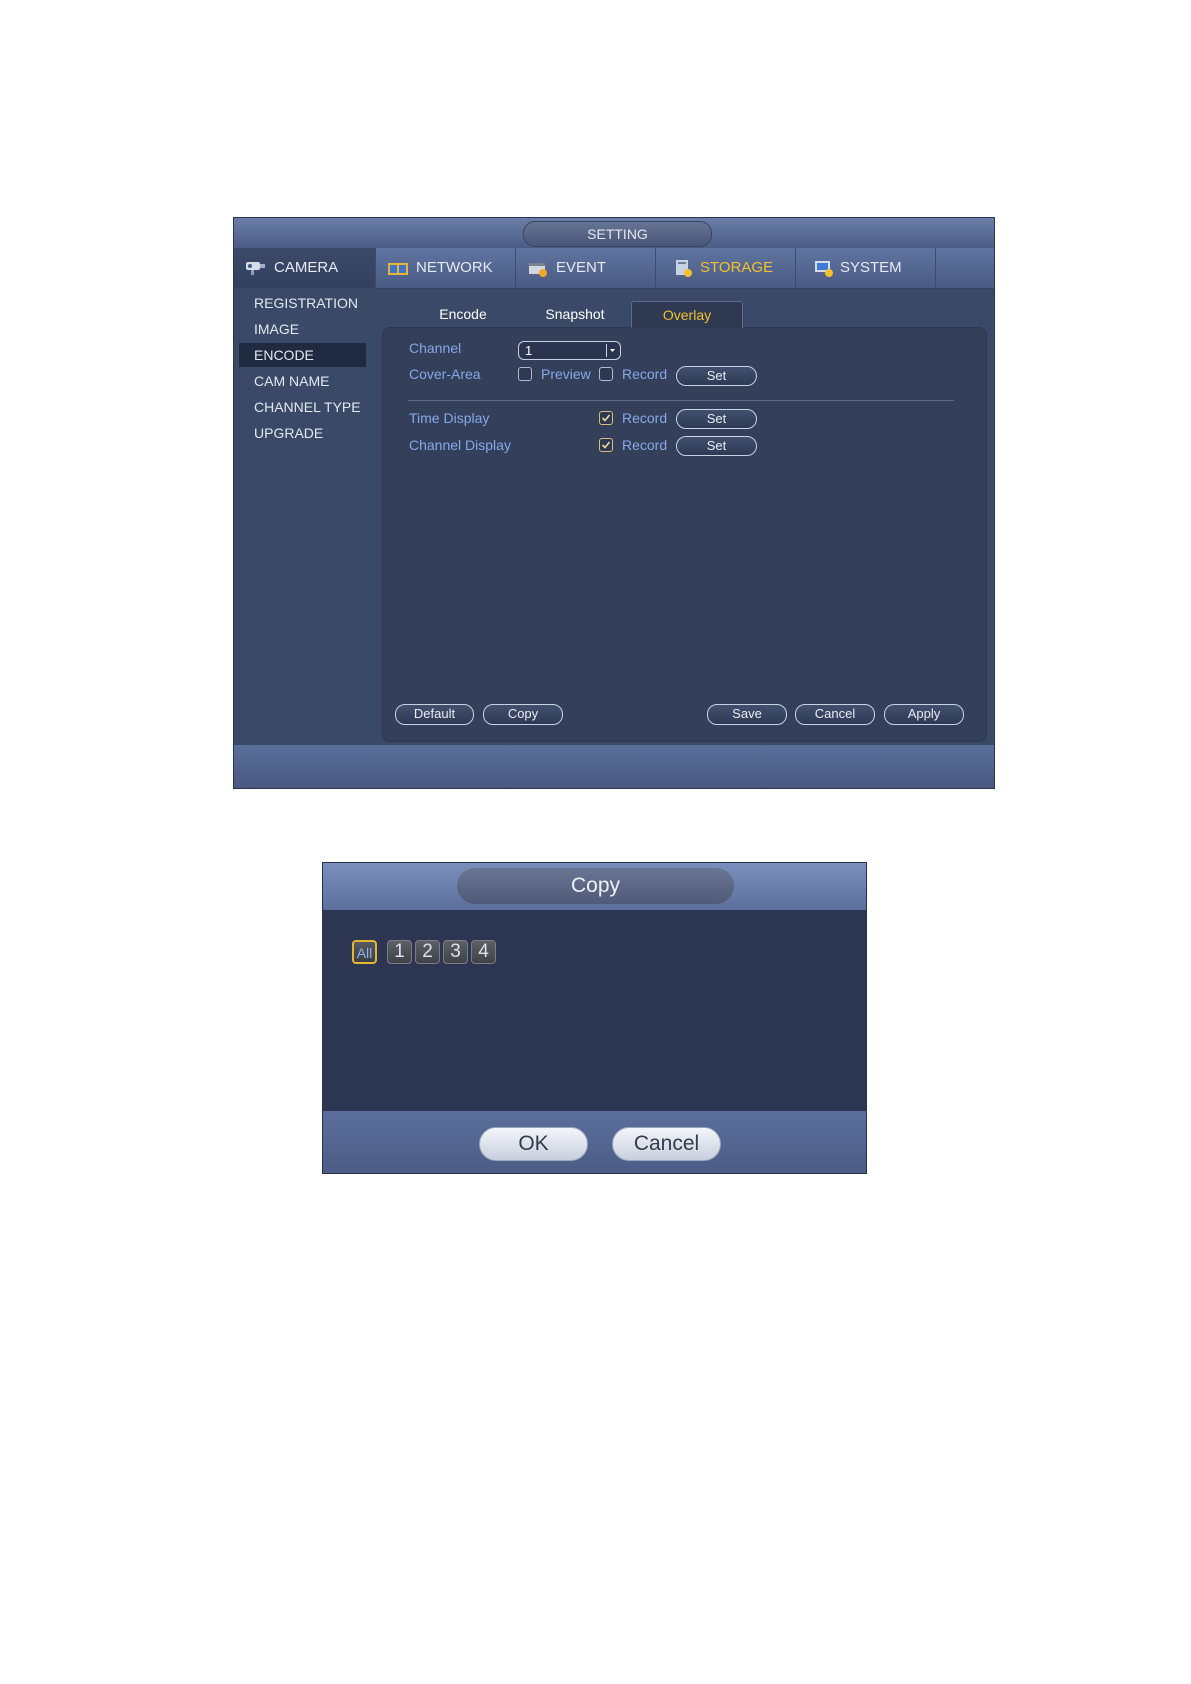 The width and height of the screenshot is (1191, 1684). Describe the element at coordinates (454, 267) in the screenshot. I see `tab-network-label: NETWORK` at that location.